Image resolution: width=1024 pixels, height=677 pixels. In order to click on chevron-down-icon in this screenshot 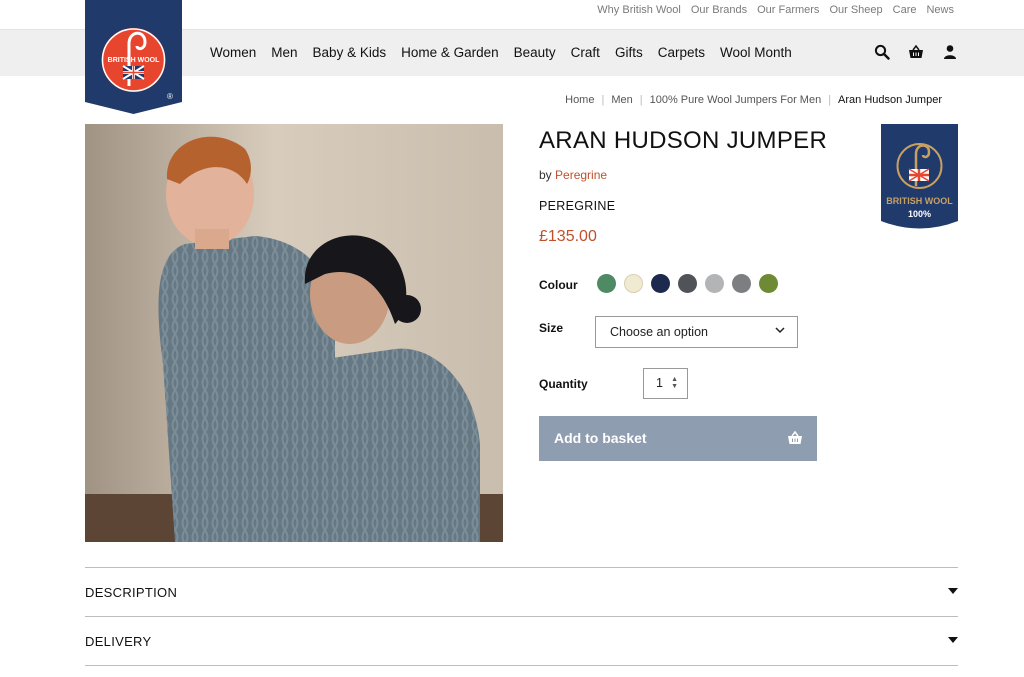, I will do `click(780, 331)`.